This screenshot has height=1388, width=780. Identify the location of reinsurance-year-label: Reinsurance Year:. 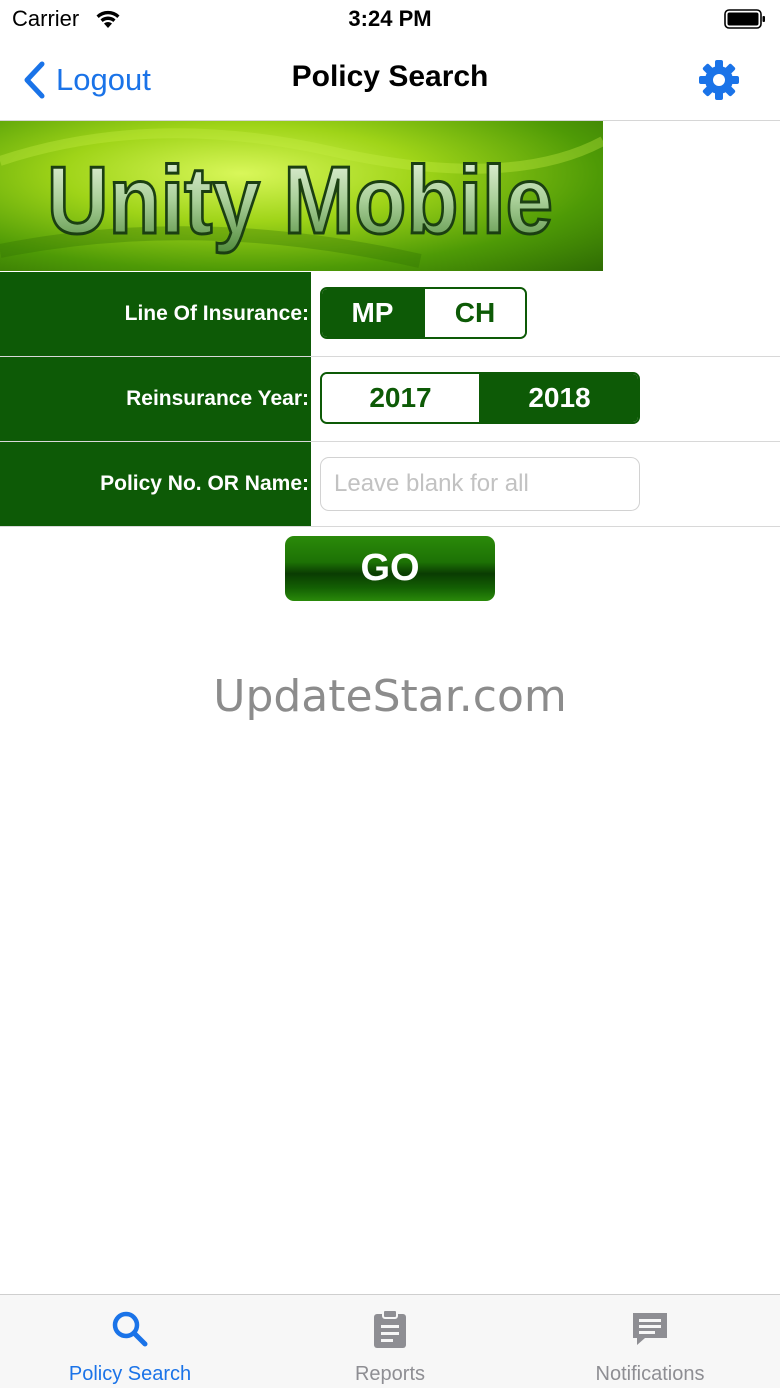
(217, 398).